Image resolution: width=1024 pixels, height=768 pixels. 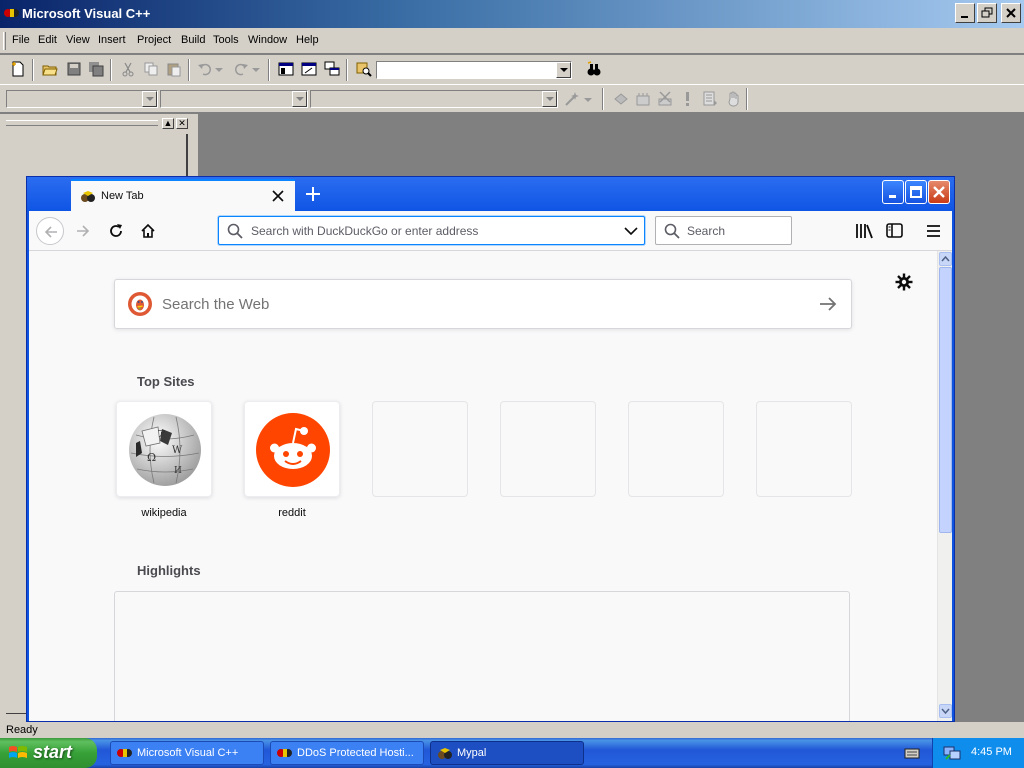 What do you see at coordinates (128, 69) in the screenshot?
I see `cut-button` at bounding box center [128, 69].